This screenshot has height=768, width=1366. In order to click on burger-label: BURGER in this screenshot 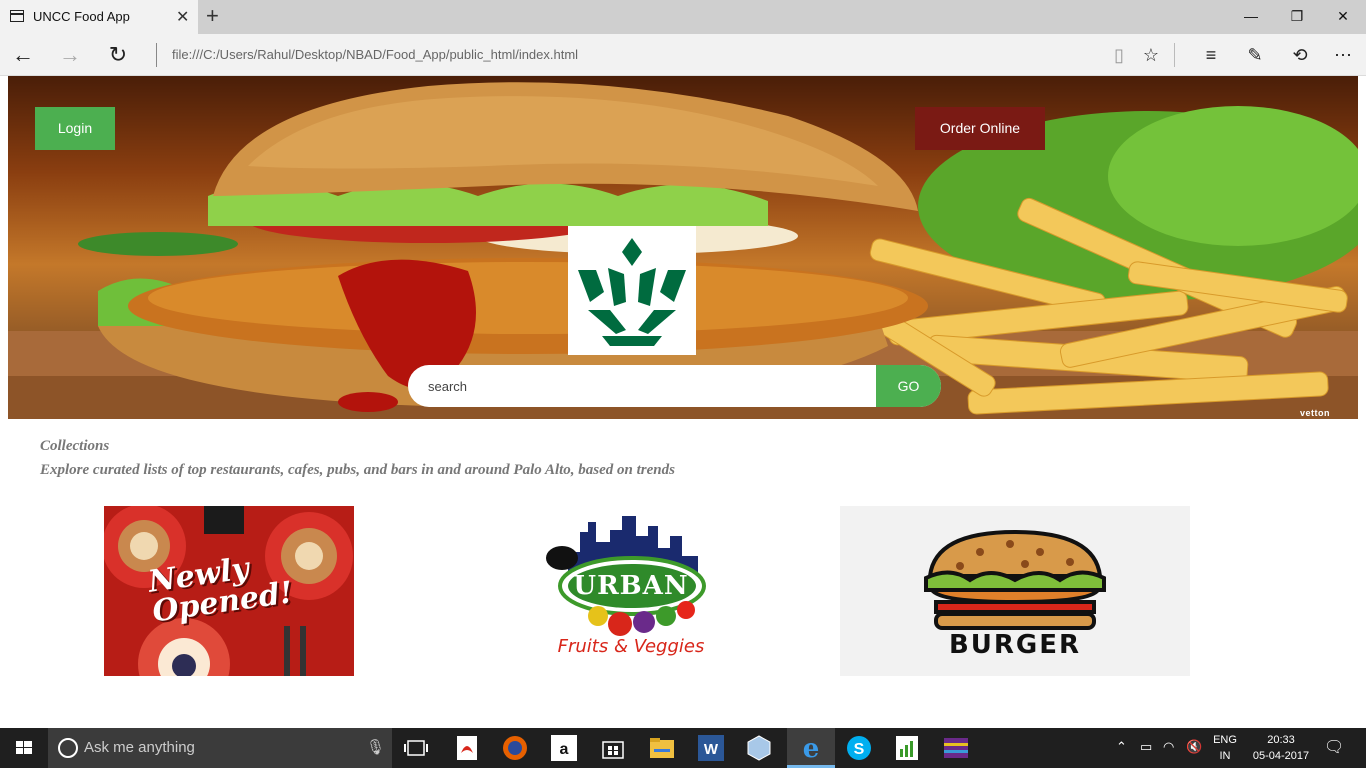, I will do `click(1015, 645)`.